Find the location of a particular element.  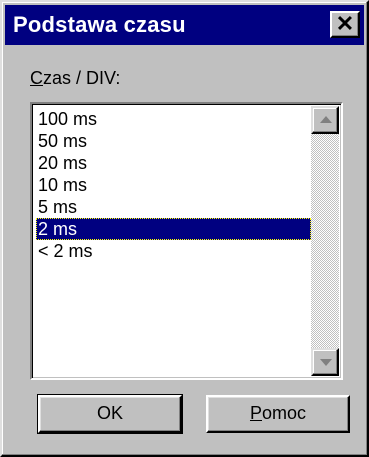

triangle-up-icon is located at coordinates (326, 119).